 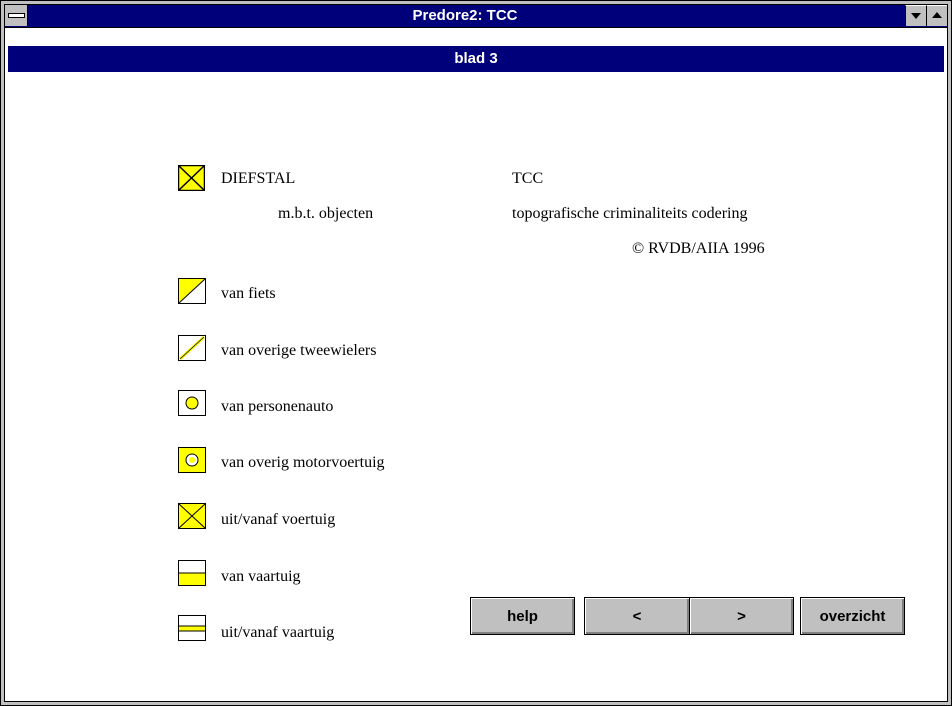 What do you see at coordinates (278, 519) in the screenshot?
I see `legend-label-uit-voertuig: uit/vanaf voertuig` at bounding box center [278, 519].